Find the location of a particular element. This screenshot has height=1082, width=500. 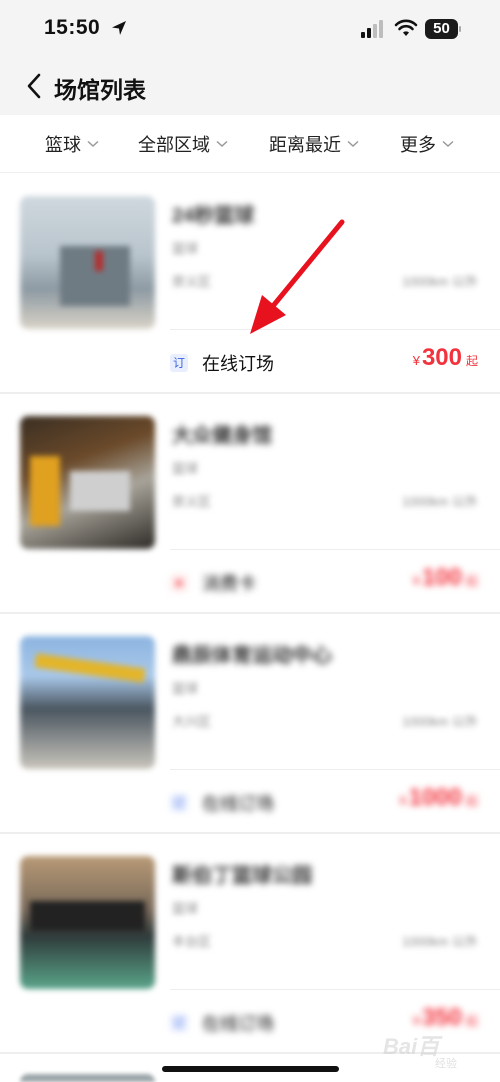

status-bar: 15:50 50 is located at coordinates (250, 30).